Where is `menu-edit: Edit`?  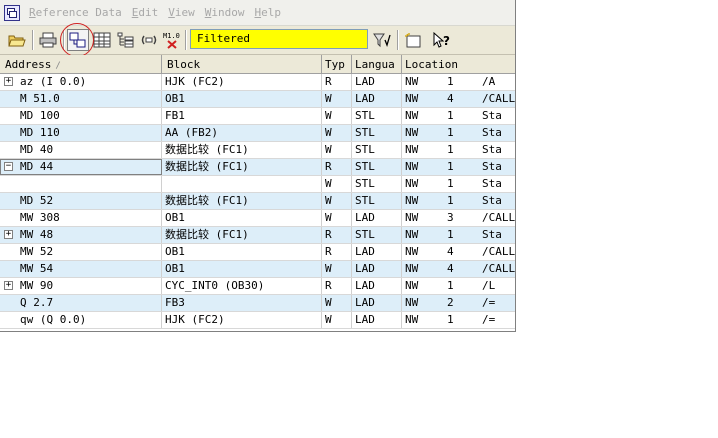
menu-edit: Edit is located at coordinates (145, 12).